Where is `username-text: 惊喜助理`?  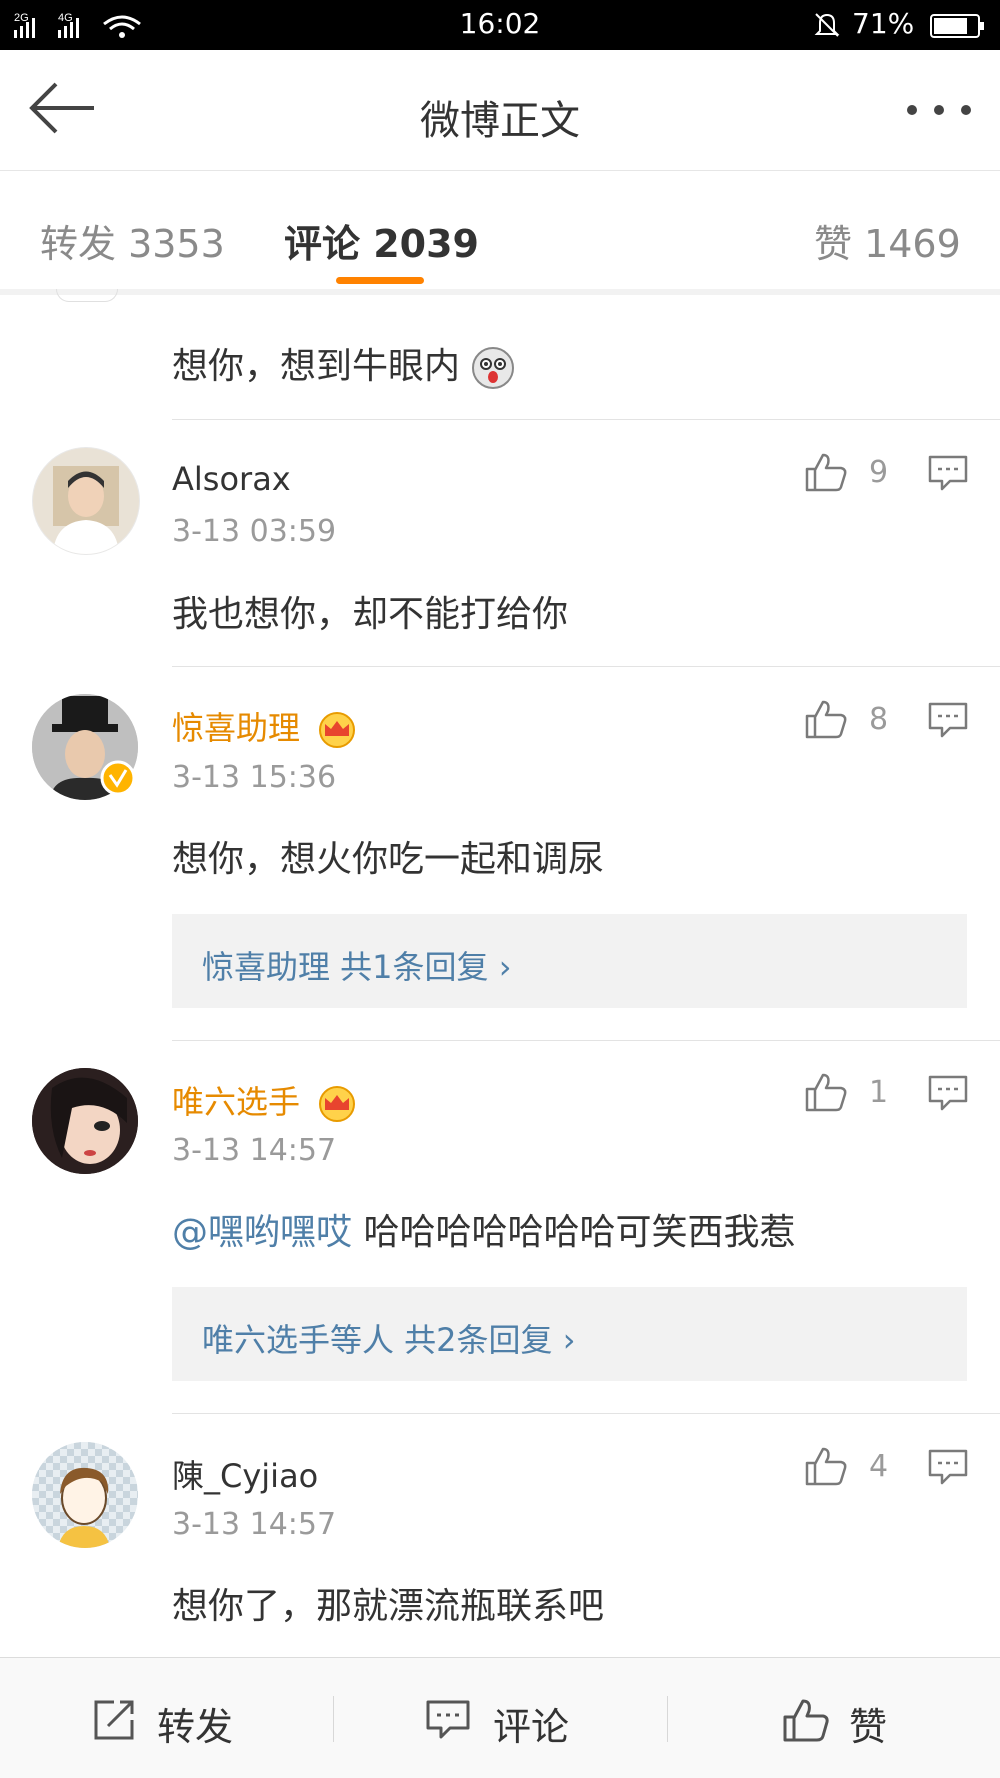
username-text: 惊喜助理 is located at coordinates (236, 728).